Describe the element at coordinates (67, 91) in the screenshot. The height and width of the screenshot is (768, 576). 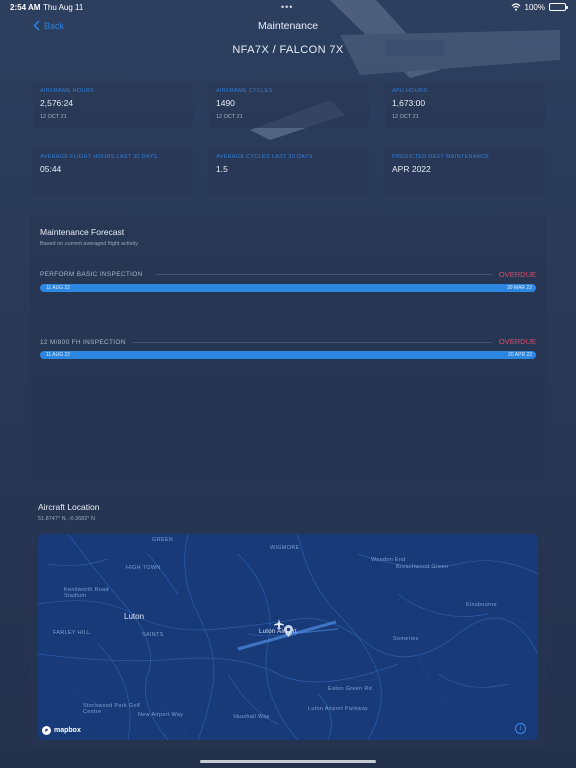
I see `stat-label: AIRFRAME HOURS` at that location.